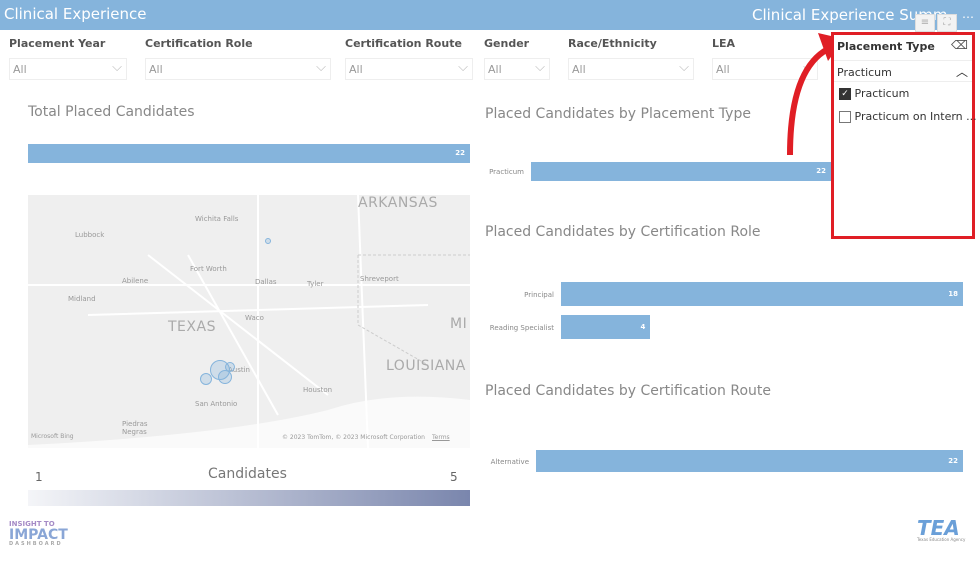 The image size is (980, 567). Describe the element at coordinates (249, 153) in the screenshot. I see `total-bar: 22` at that location.